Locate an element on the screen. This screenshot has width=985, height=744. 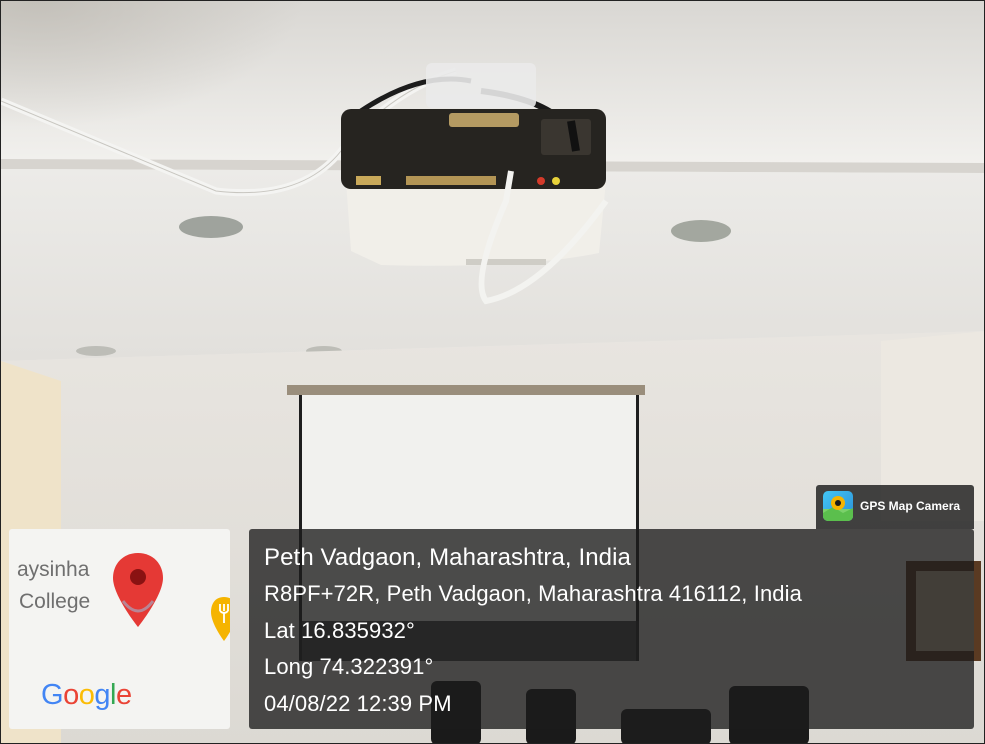
map-pin-icon is located at coordinates (138, 590).